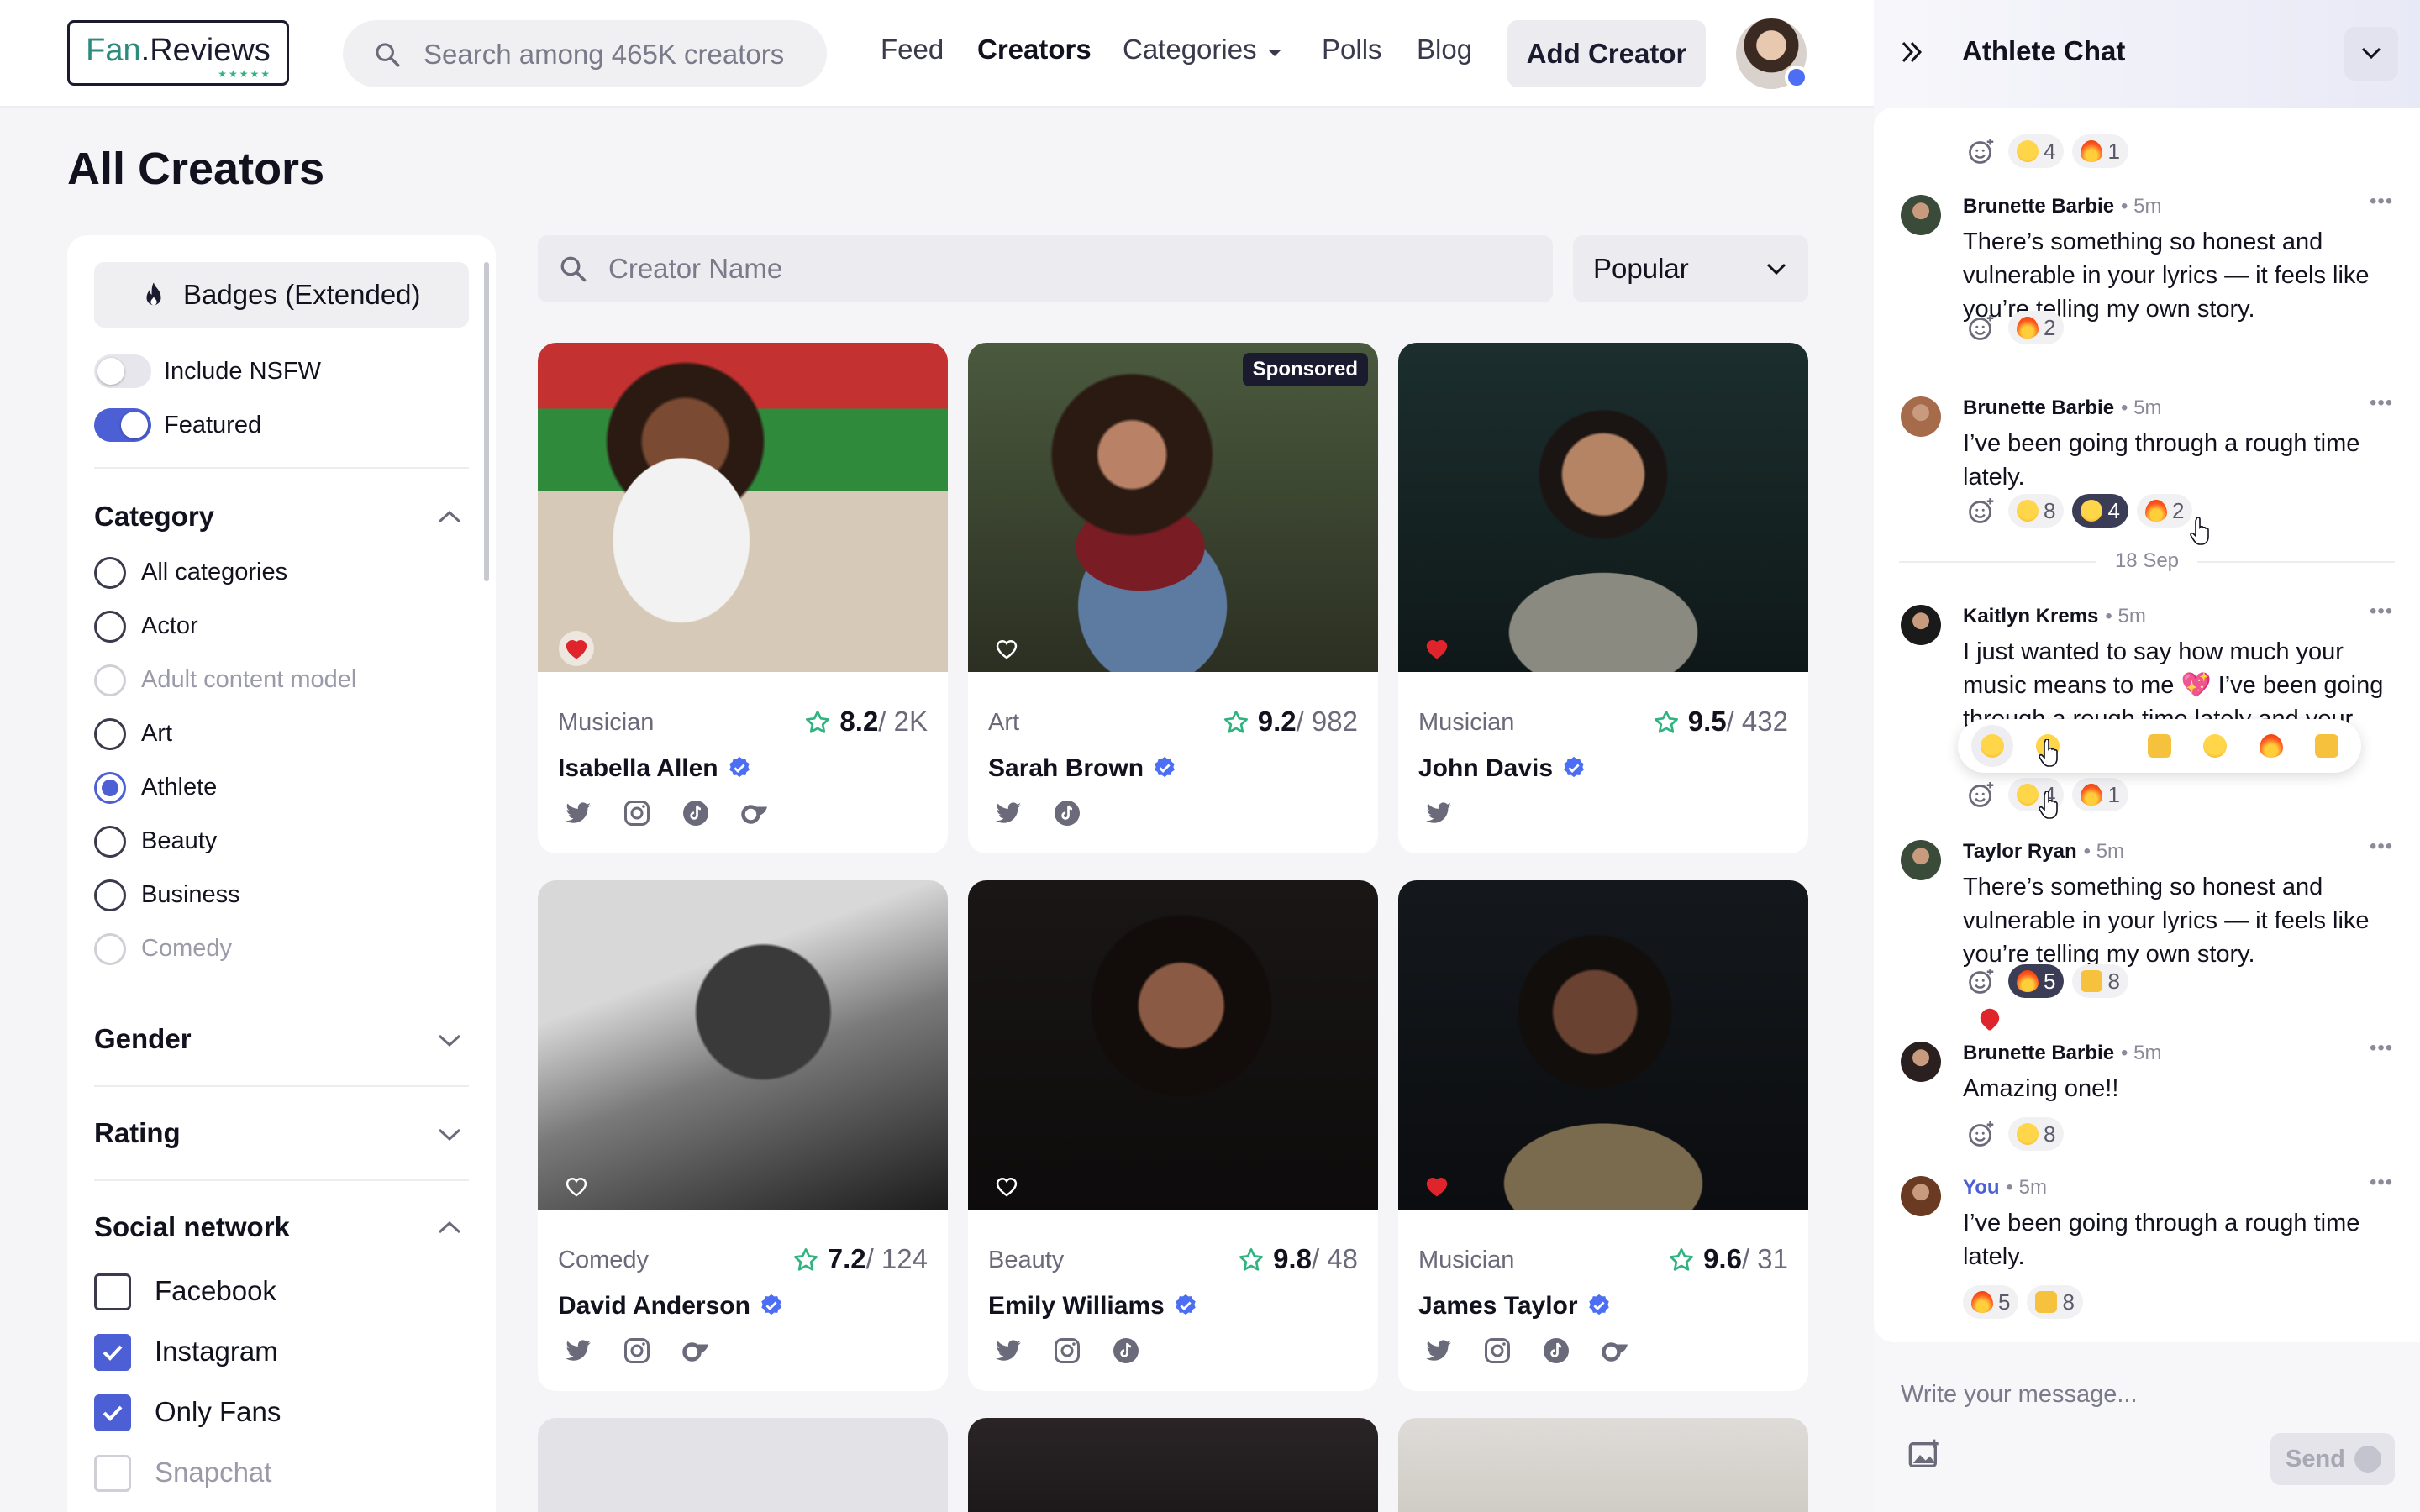 This screenshot has height=1512, width=2420. Describe the element at coordinates (110, 949) in the screenshot. I see `category-radio-comedy` at that location.